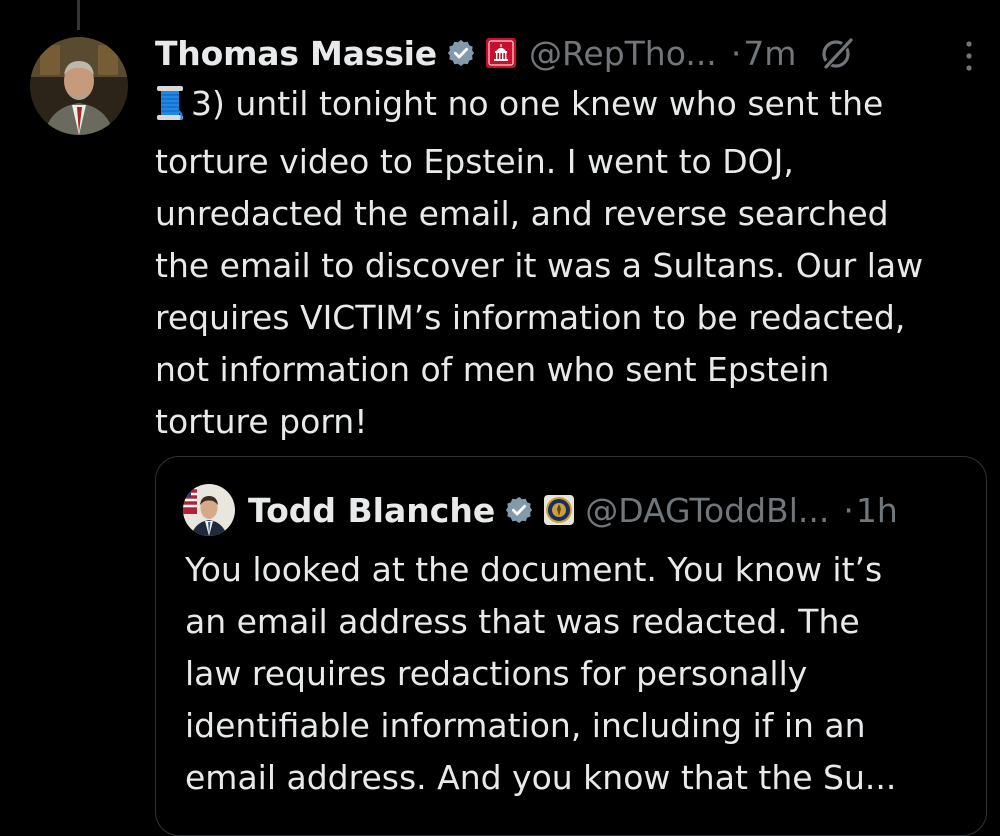  What do you see at coordinates (79, 86) in the screenshot?
I see `author-avatar` at bounding box center [79, 86].